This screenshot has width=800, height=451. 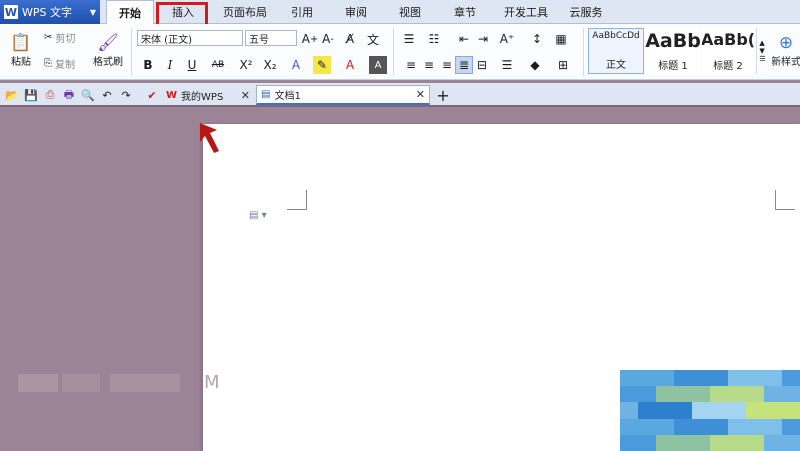 I want to click on tab-review: 审阅, so click(x=356, y=12).